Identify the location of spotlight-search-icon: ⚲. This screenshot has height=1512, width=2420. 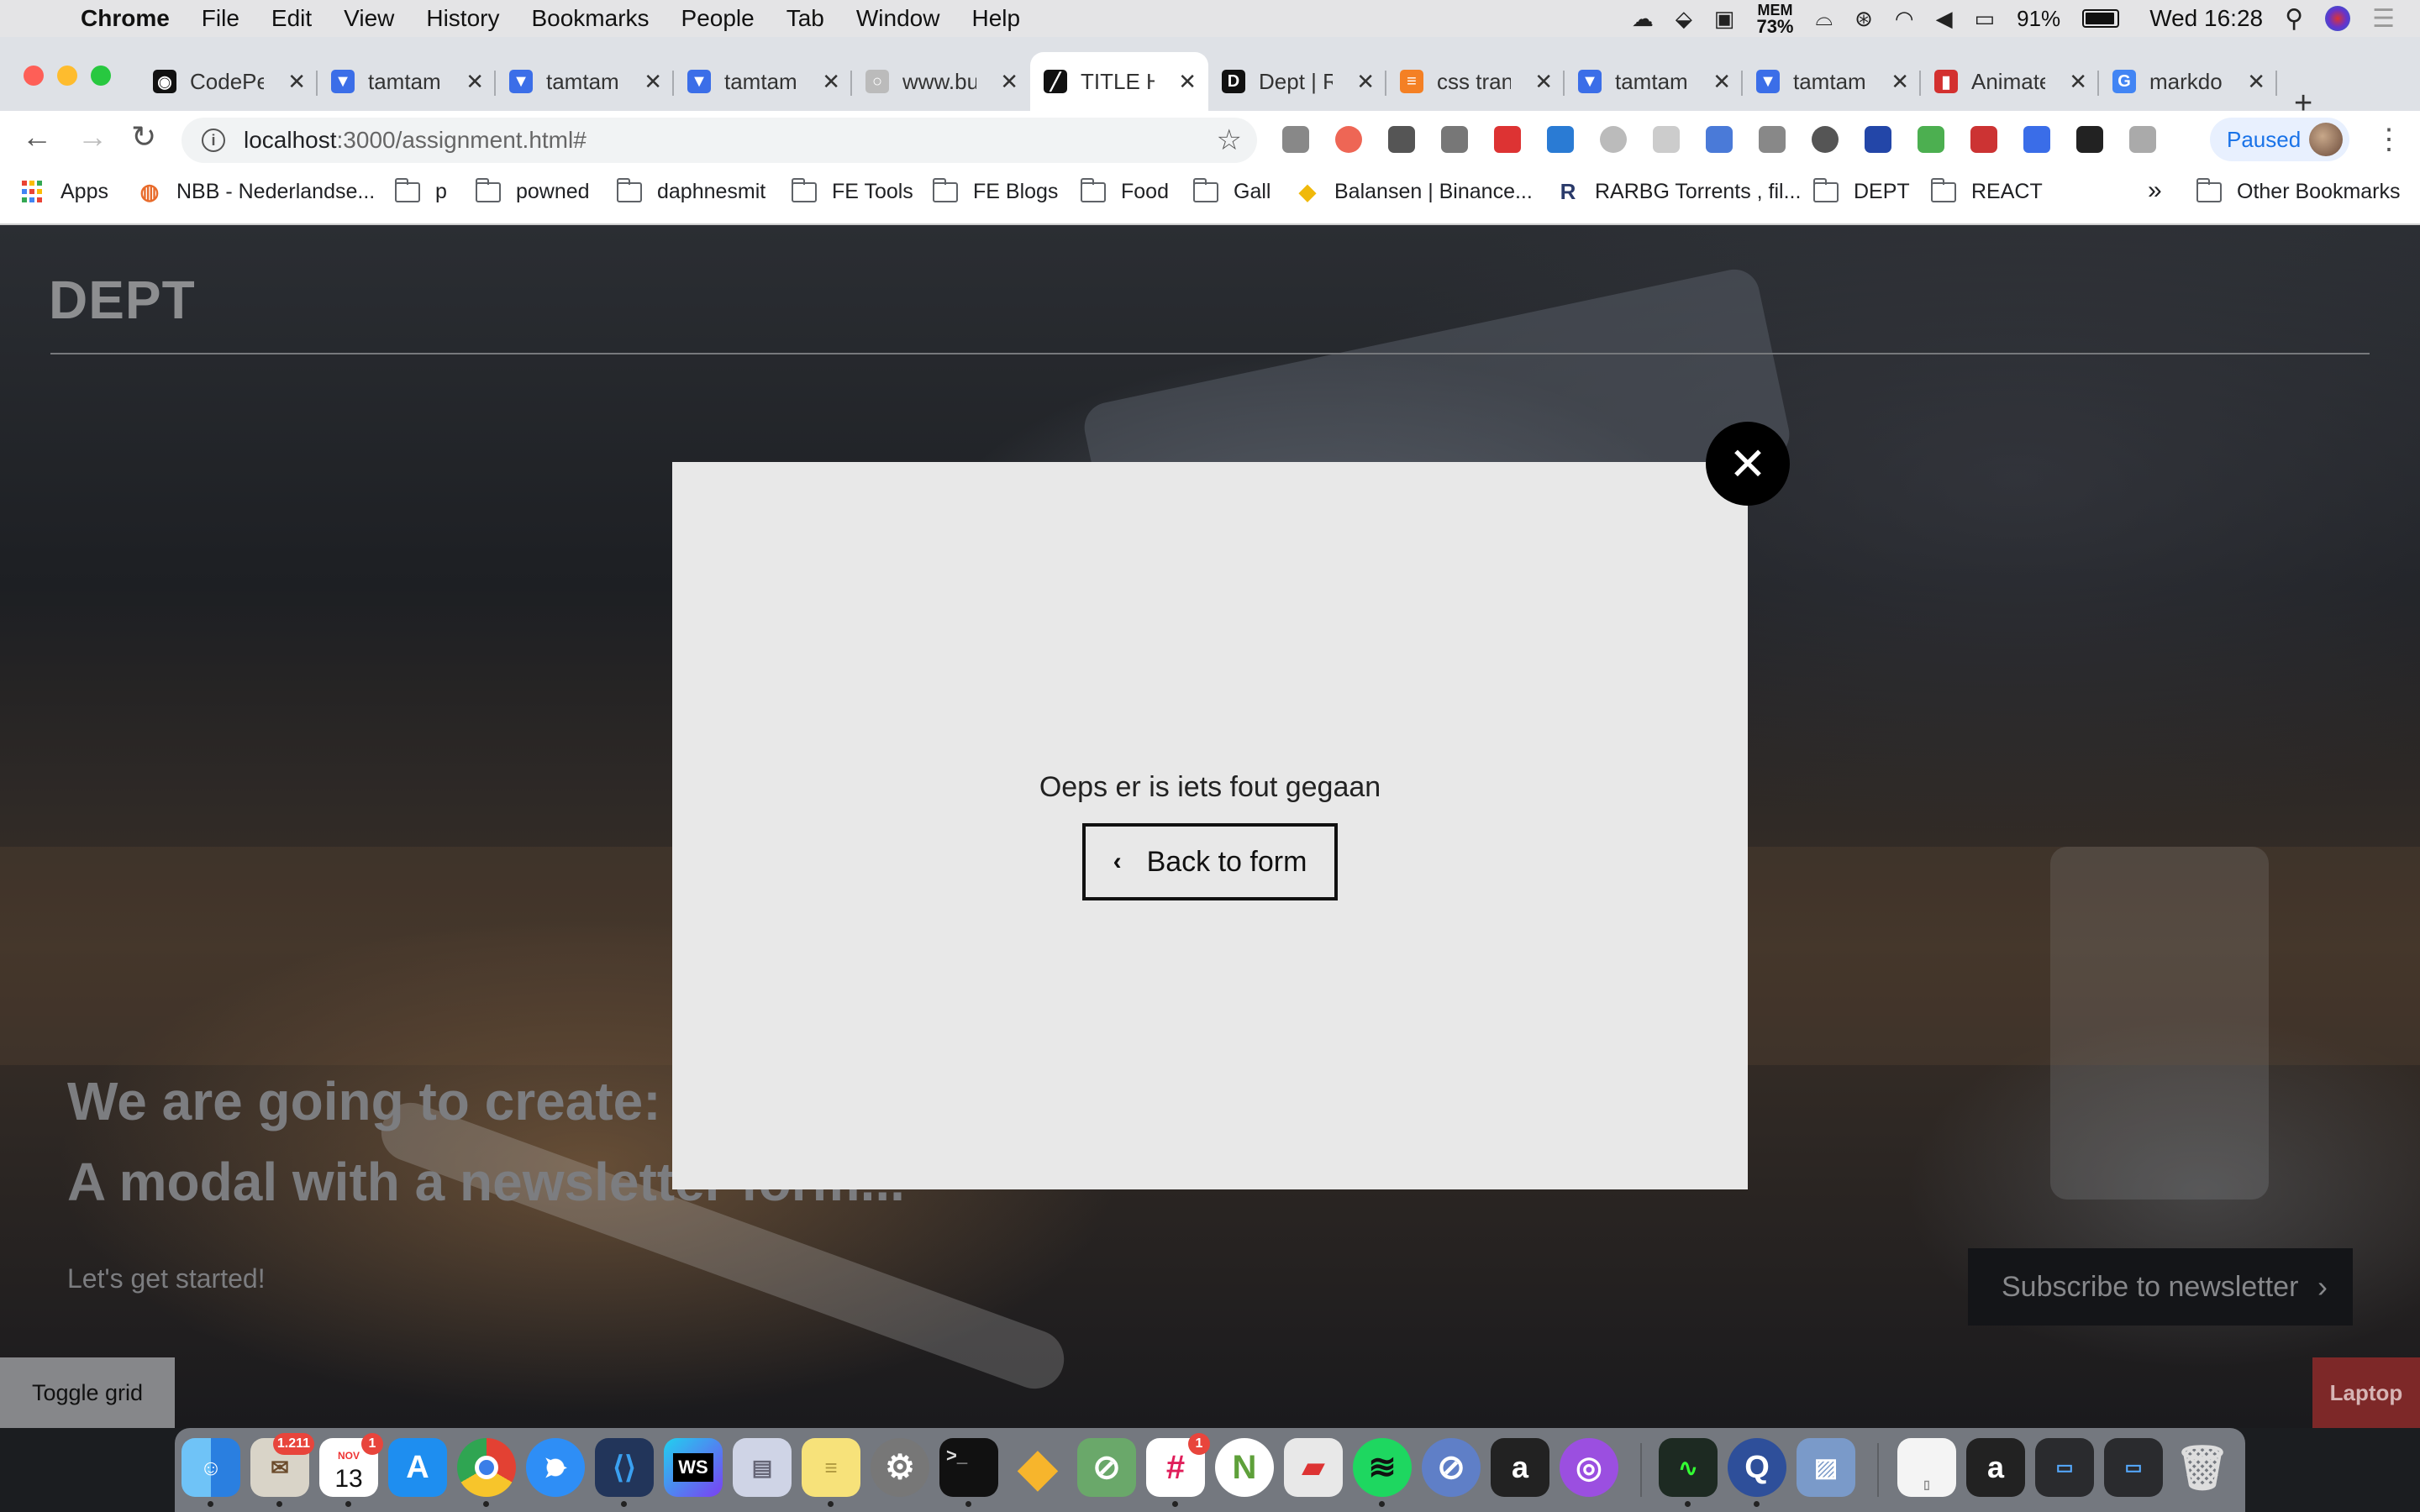
(2294, 19).